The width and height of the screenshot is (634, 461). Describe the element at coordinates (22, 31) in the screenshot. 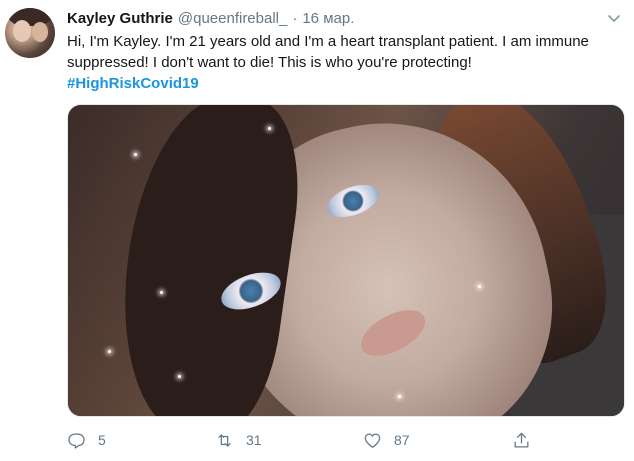

I see `avatar-face-left` at that location.